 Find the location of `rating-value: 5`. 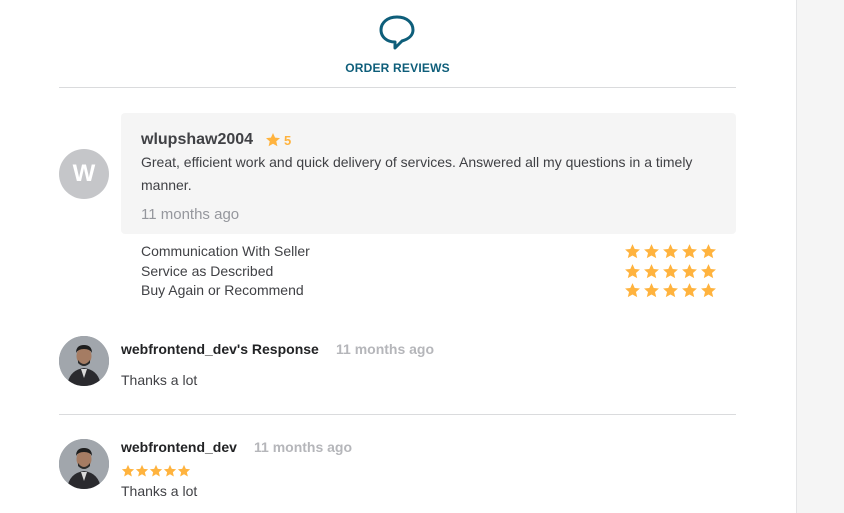

rating-value: 5 is located at coordinates (288, 140).